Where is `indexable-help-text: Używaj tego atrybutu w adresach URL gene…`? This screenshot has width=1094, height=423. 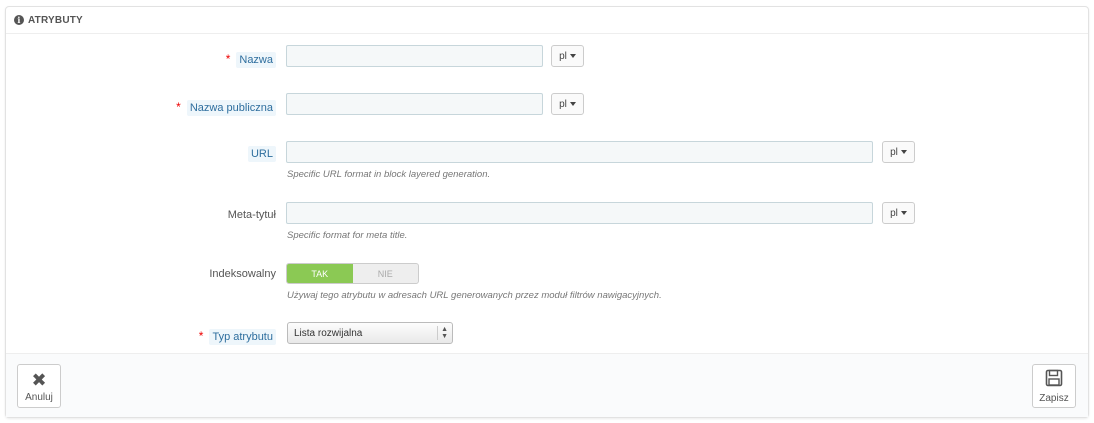 indexable-help-text: Używaj tego atrybutu w adresach URL gene… is located at coordinates (474, 295).